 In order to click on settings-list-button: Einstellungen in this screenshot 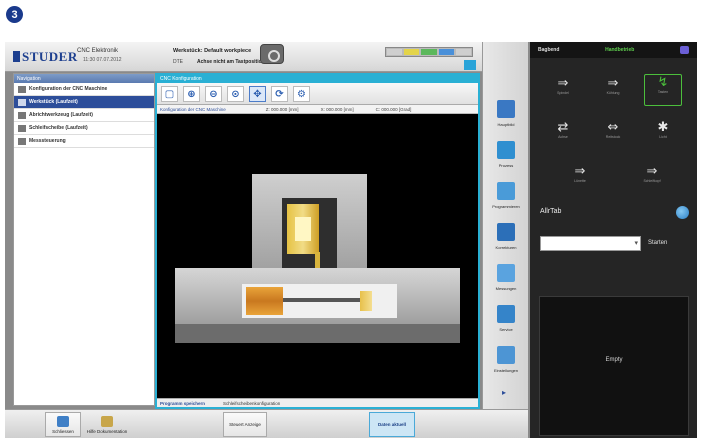, I will do `click(506, 363)`.